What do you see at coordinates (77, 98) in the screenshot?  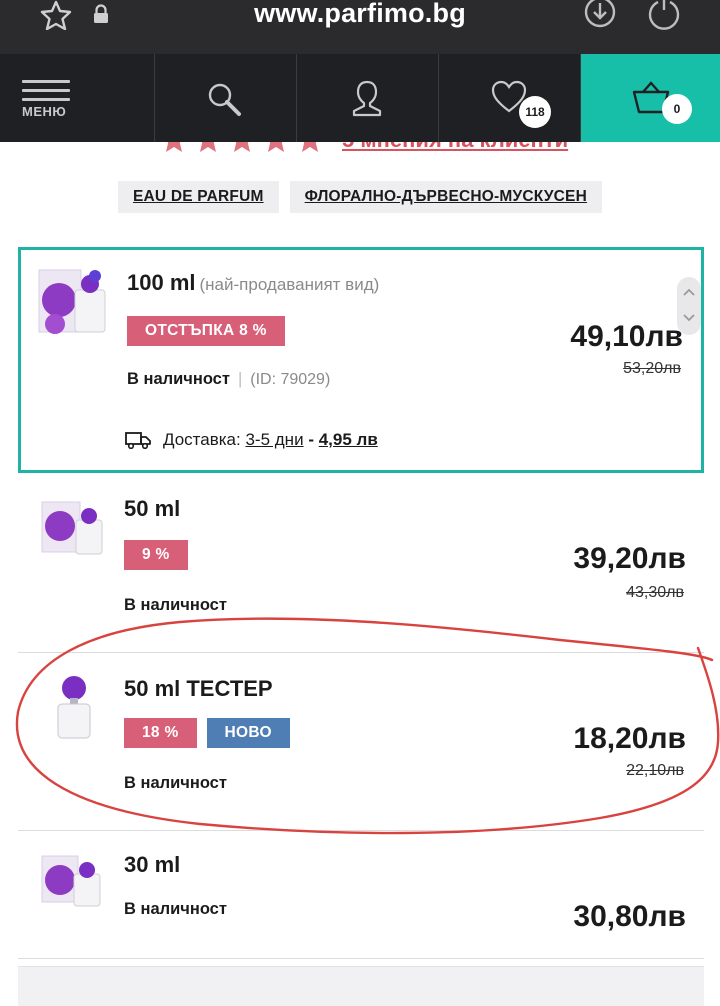 I see `menu-button: МЕНЮ` at bounding box center [77, 98].